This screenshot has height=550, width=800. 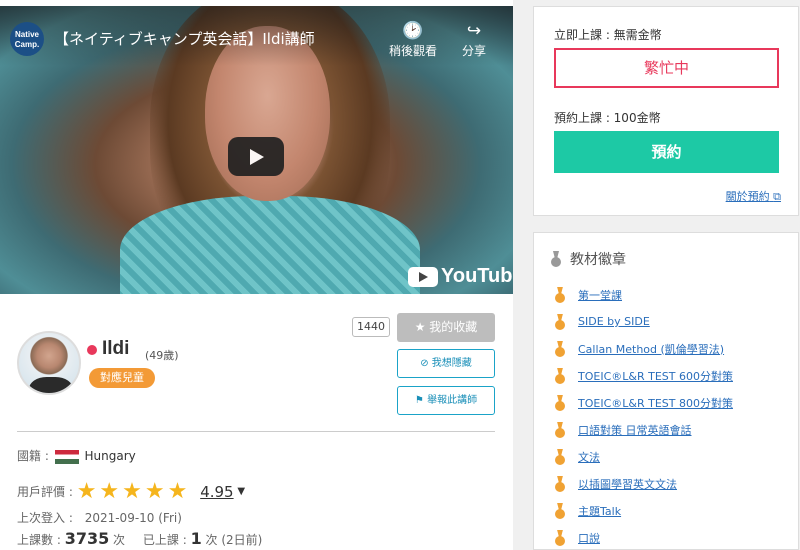 What do you see at coordinates (453, 327) in the screenshot?
I see `favorite-label: 我的收藏` at bounding box center [453, 327].